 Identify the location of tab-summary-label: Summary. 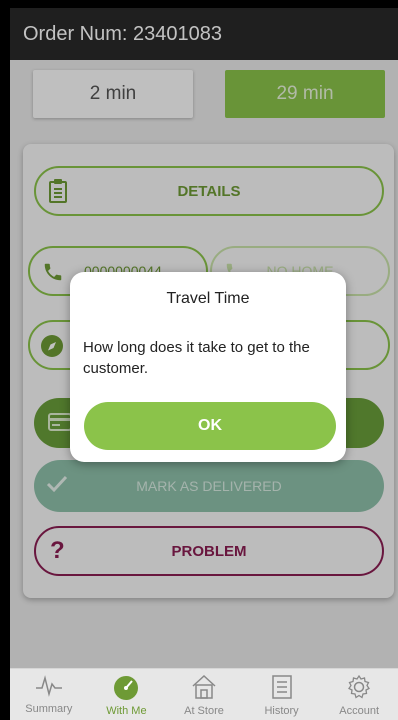
(49, 709).